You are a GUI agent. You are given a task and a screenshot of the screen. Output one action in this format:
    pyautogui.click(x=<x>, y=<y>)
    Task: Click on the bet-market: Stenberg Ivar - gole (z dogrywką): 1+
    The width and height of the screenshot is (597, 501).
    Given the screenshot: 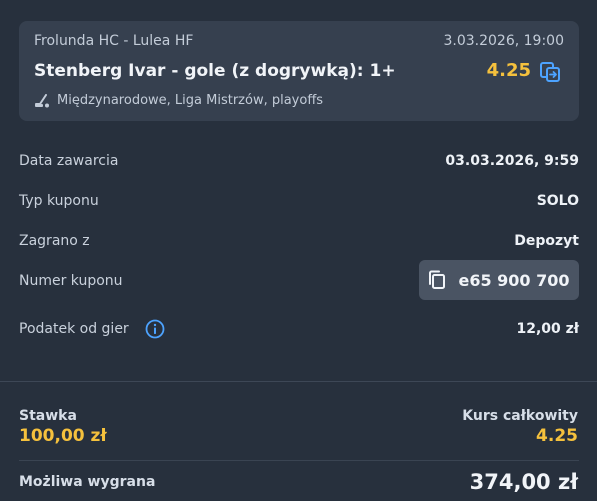 What is the action you would take?
    pyautogui.click(x=215, y=71)
    